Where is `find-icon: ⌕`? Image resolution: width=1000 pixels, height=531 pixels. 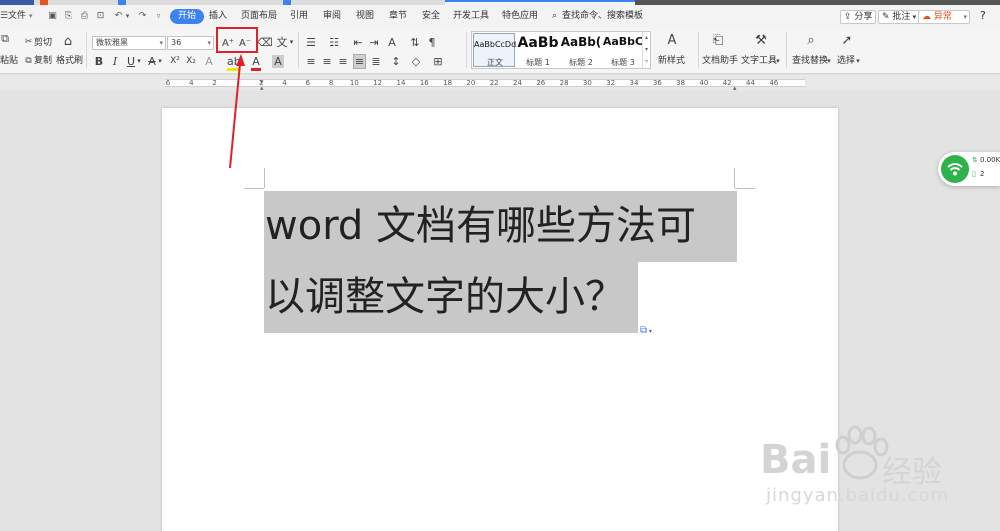 find-icon: ⌕ is located at coordinates (811, 40).